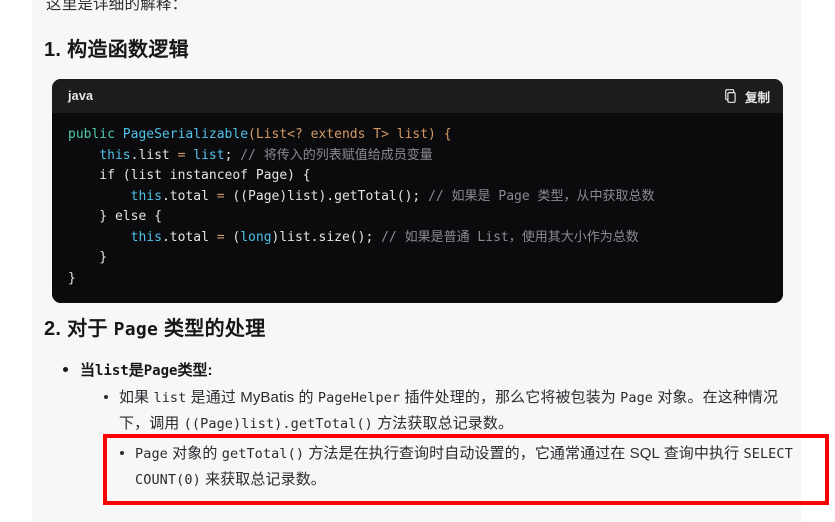 The width and height of the screenshot is (835, 522). What do you see at coordinates (510, 237) in the screenshot?
I see `code-token: // 如果是普通 List，使用其大小作为总数` at bounding box center [510, 237].